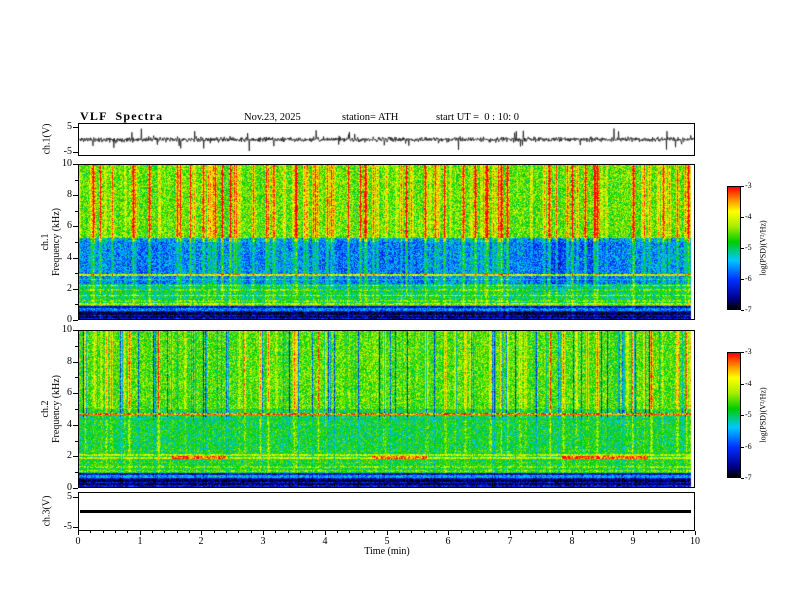 This screenshot has width=792, height=612. I want to click on x-tick-label: 0, so click(78, 541).